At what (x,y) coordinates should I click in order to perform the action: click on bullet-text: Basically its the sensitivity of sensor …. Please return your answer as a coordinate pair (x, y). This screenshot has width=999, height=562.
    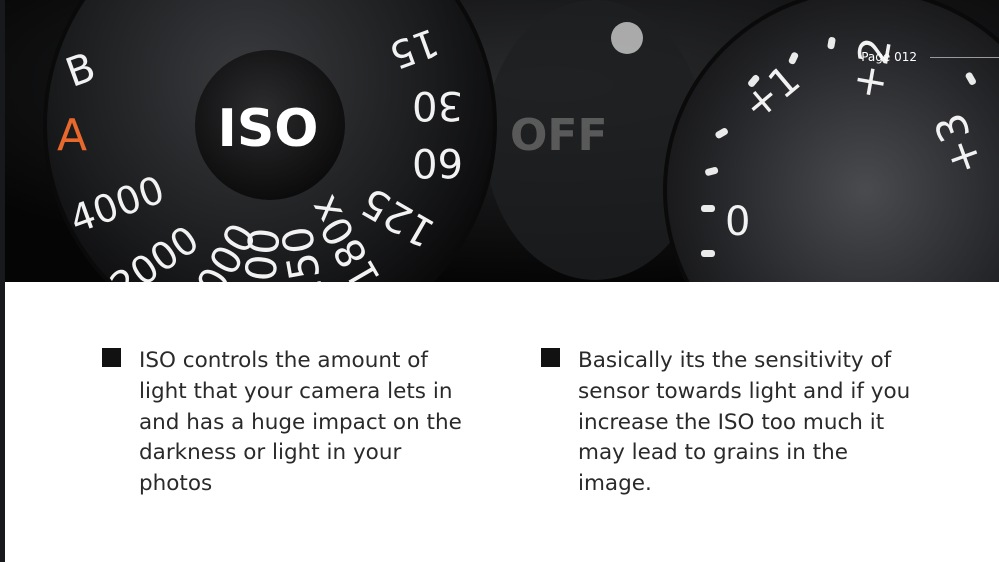
    Looking at the image, I should click on (744, 422).